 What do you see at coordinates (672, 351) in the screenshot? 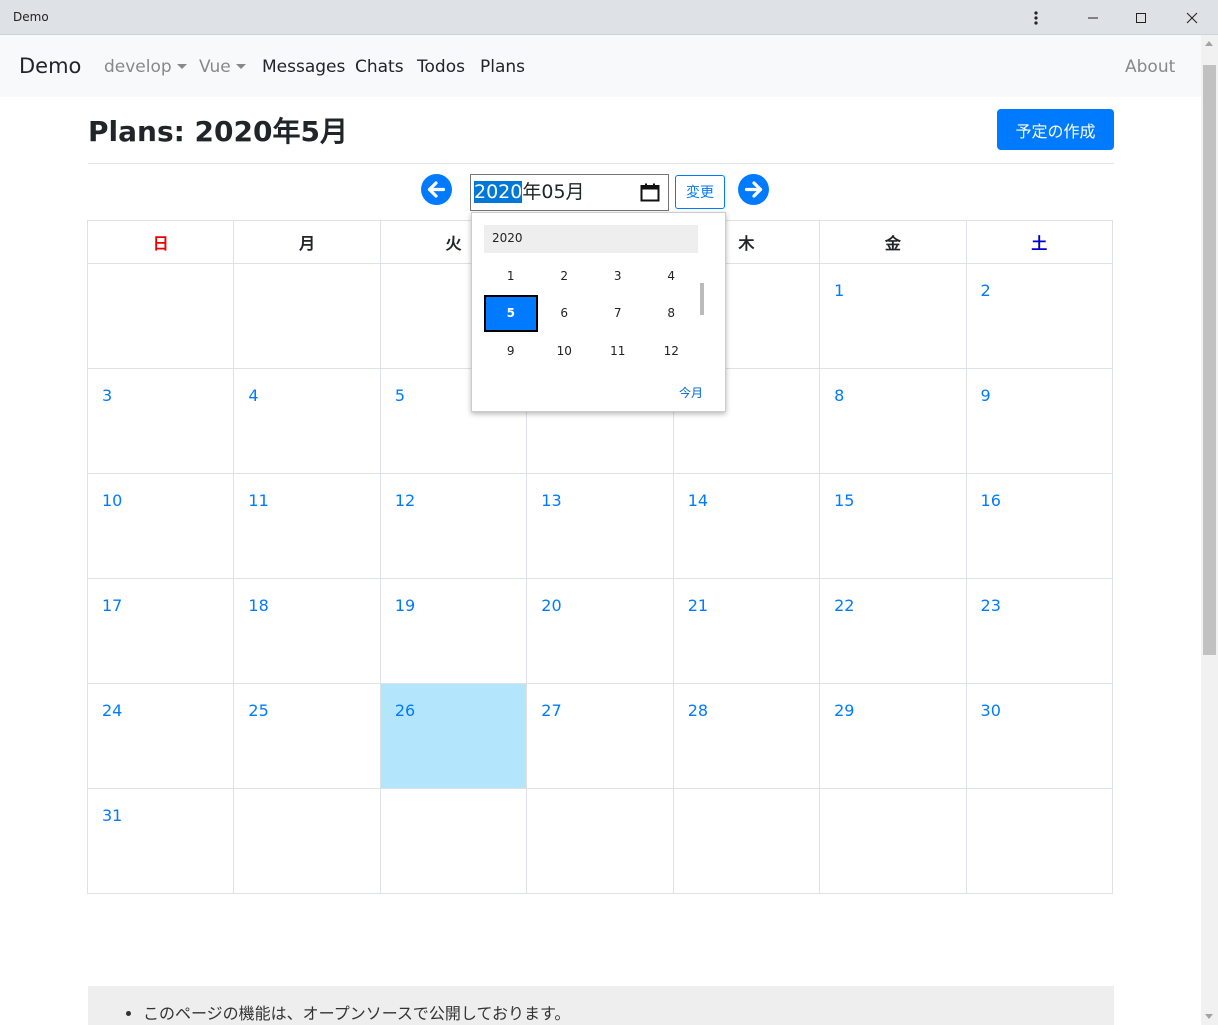
I see `picker-month-option: 12` at bounding box center [672, 351].